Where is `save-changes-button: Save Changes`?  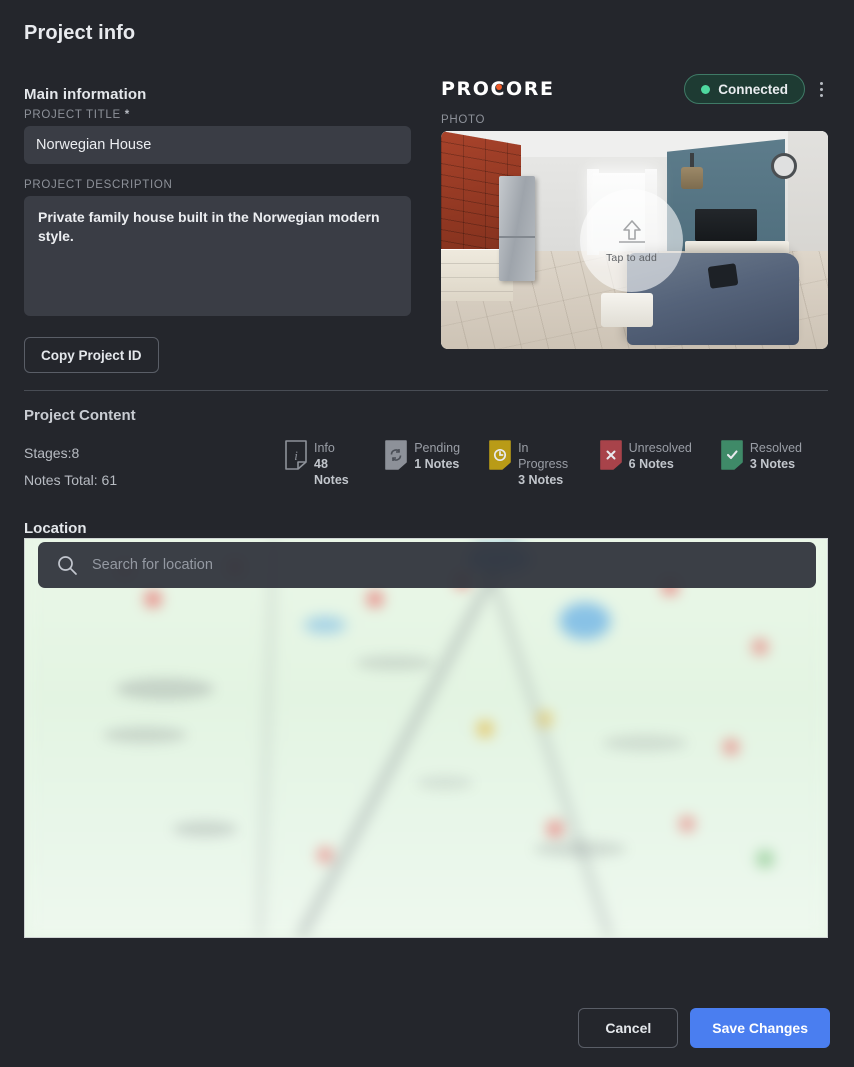 save-changes-button: Save Changes is located at coordinates (760, 1028).